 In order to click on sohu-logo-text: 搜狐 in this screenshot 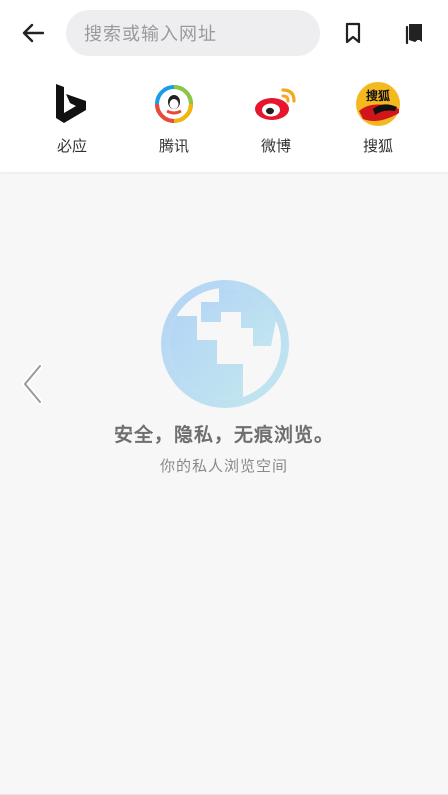, I will do `click(378, 95)`.